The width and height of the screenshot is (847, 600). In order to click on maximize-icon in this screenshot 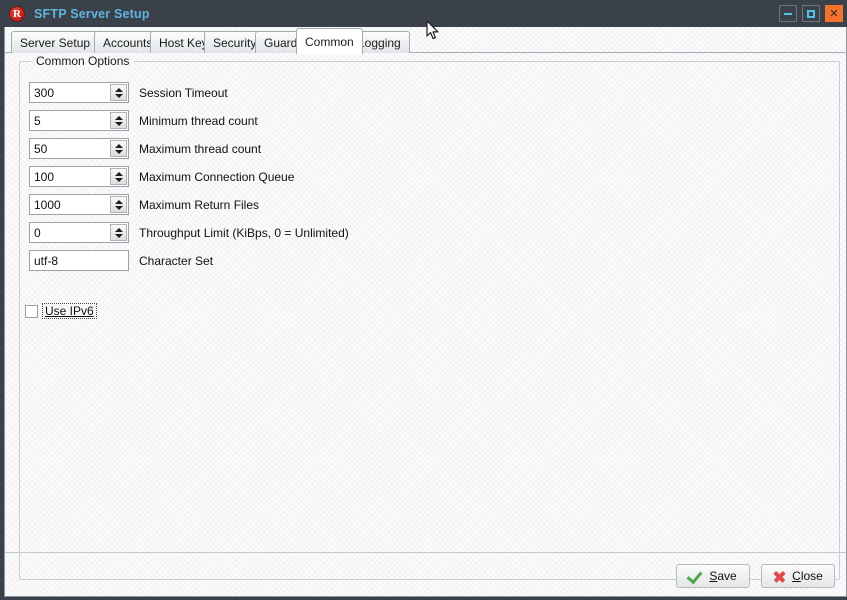, I will do `click(811, 13)`.